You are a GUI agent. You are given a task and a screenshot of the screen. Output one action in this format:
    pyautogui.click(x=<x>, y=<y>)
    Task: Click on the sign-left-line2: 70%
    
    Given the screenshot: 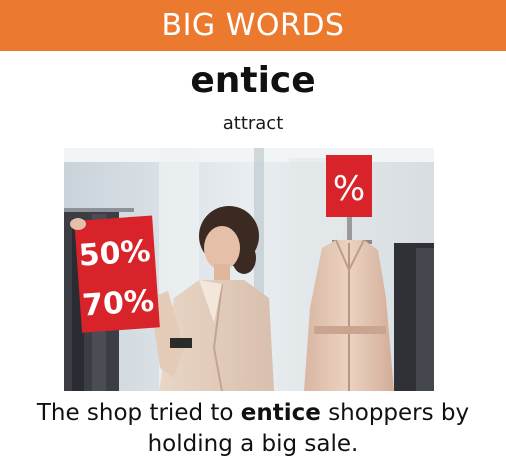 What is the action you would take?
    pyautogui.click(x=118, y=304)
    